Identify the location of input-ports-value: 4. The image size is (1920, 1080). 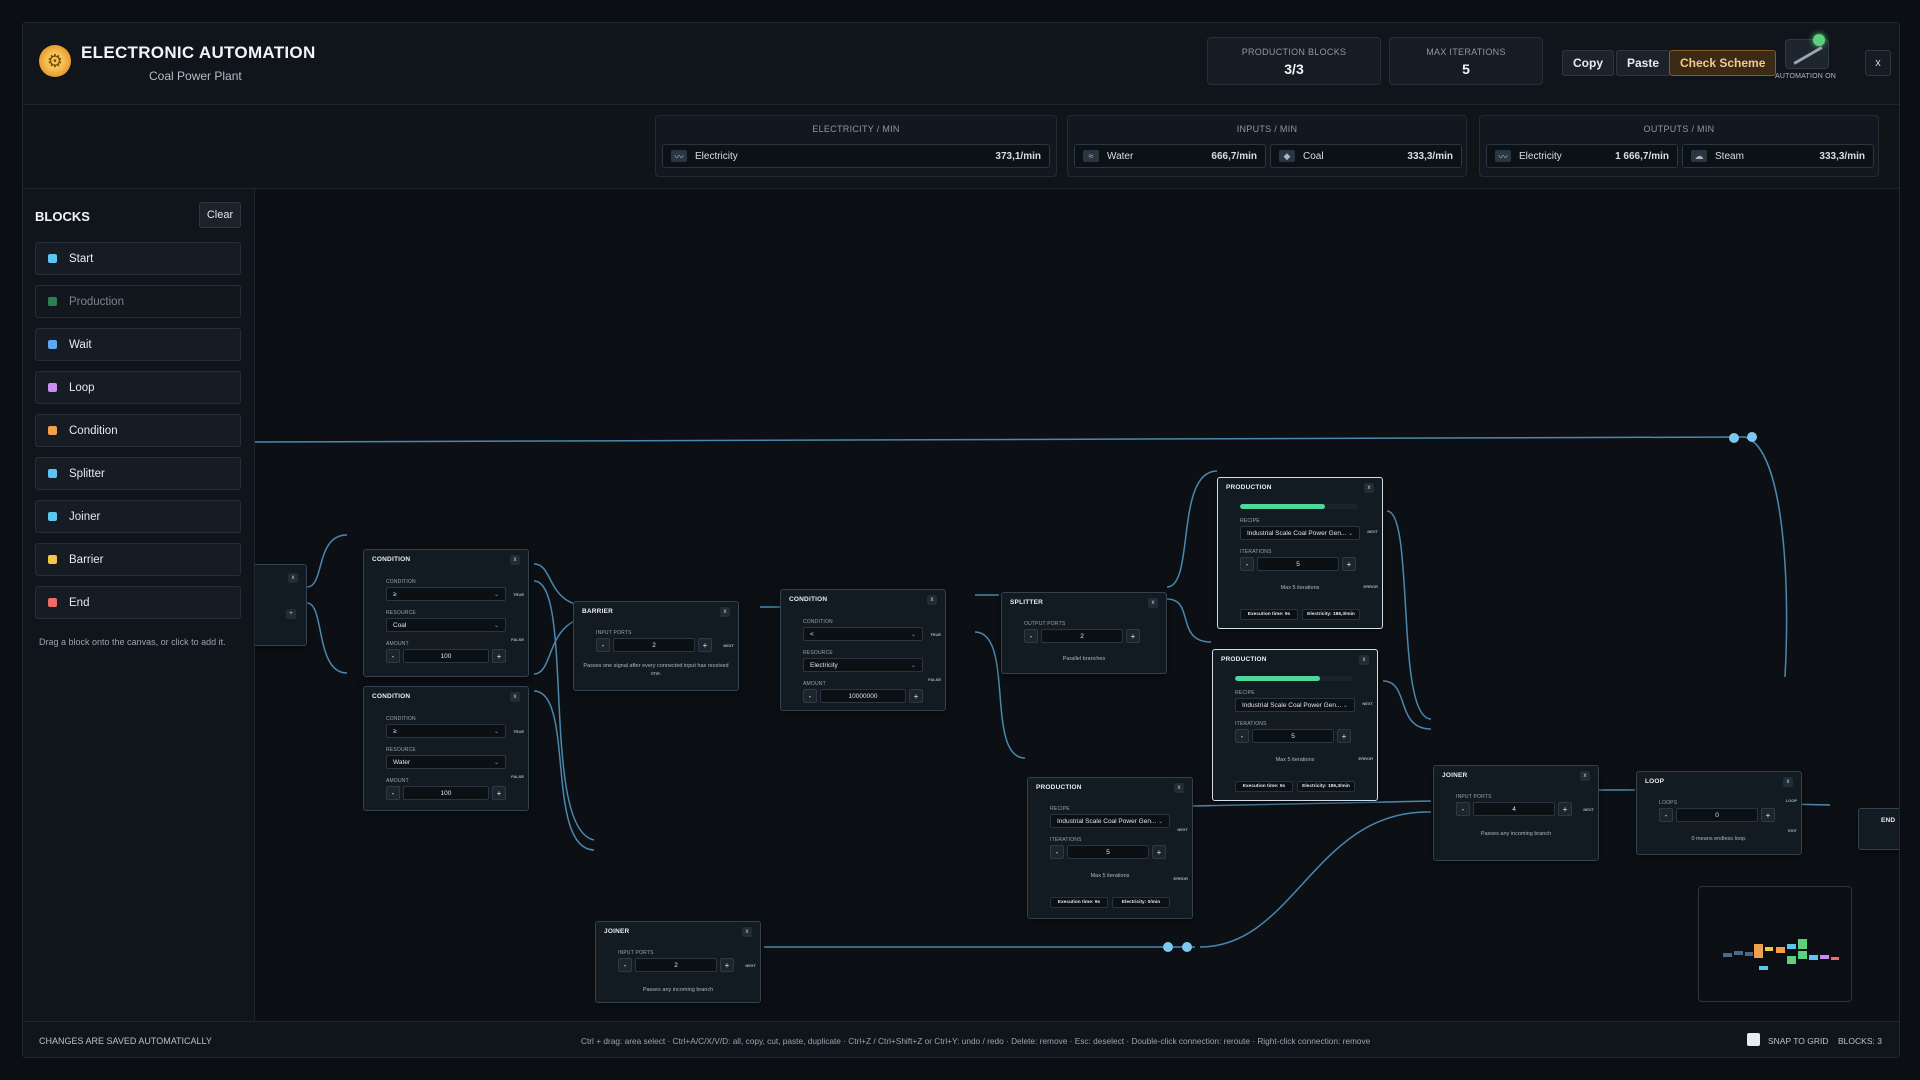
(1514, 809).